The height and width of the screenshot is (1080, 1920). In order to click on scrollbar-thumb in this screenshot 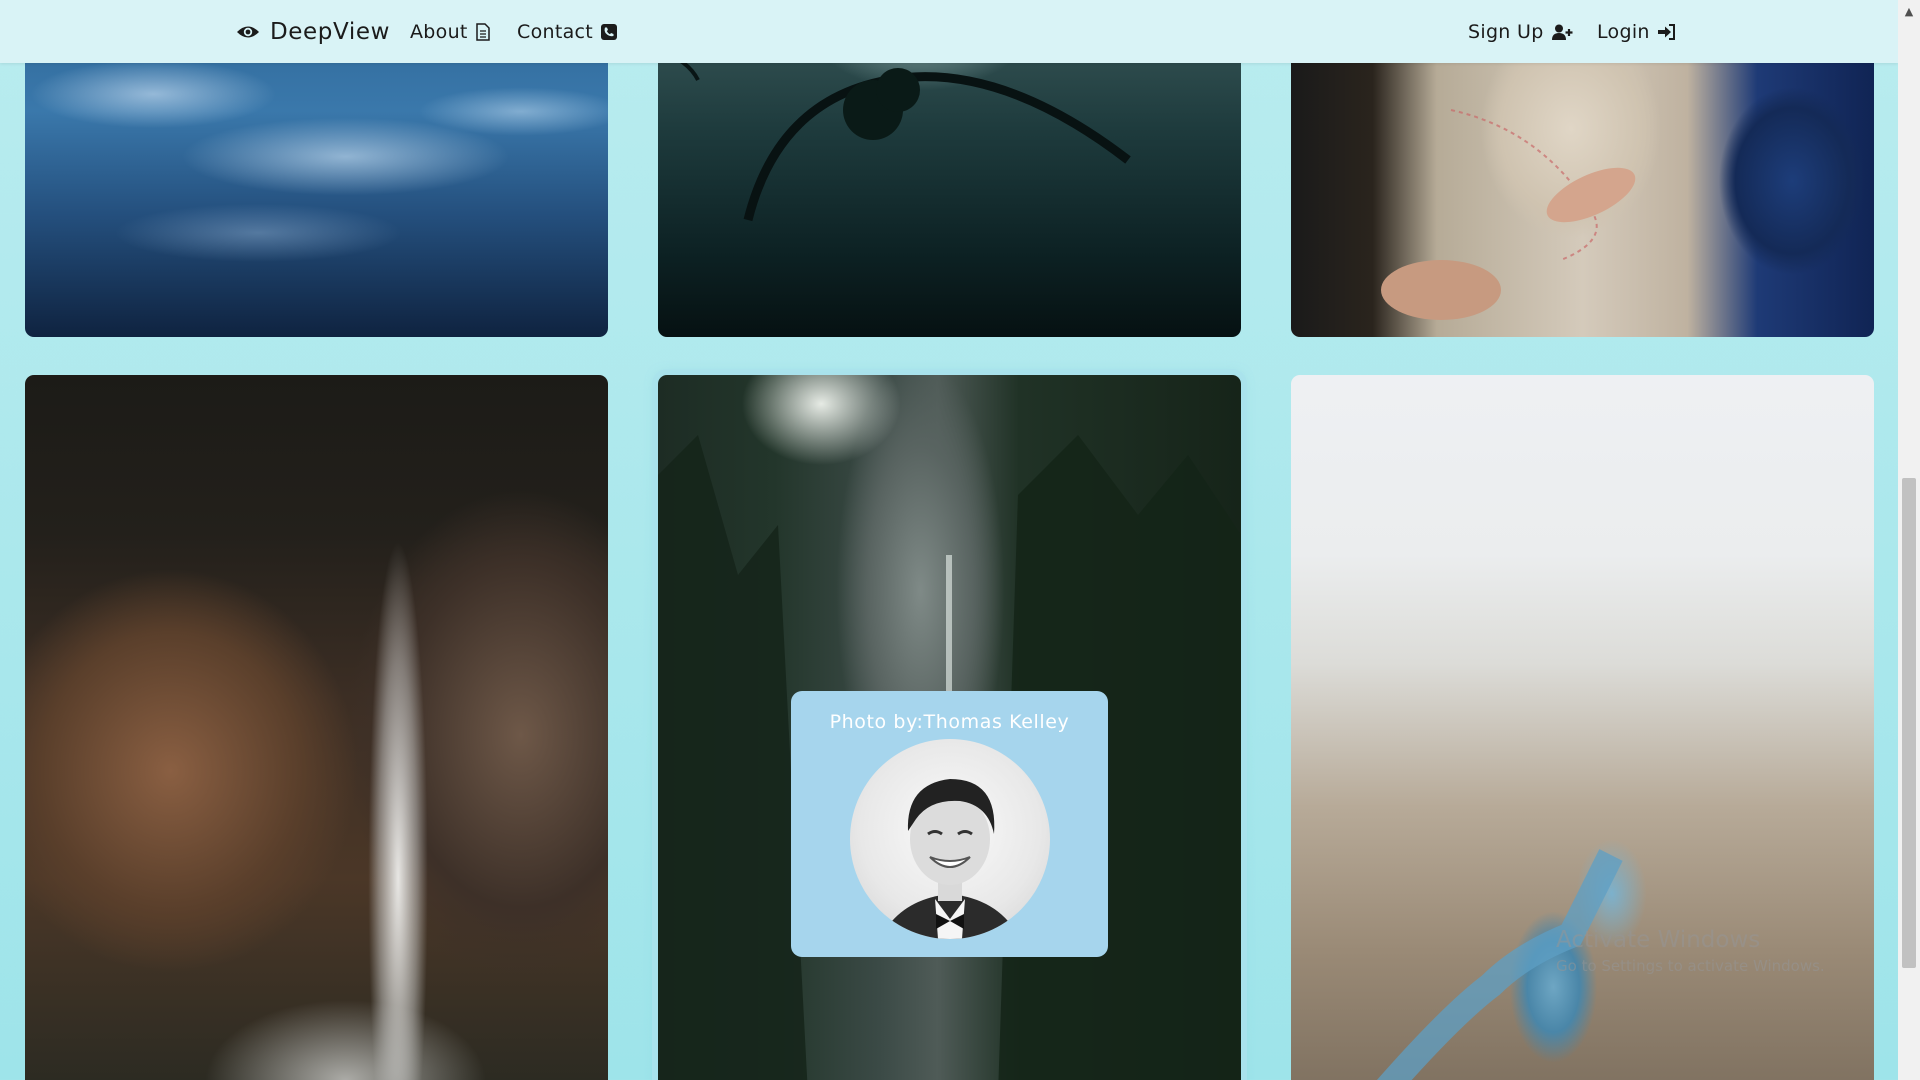, I will do `click(1909, 723)`.